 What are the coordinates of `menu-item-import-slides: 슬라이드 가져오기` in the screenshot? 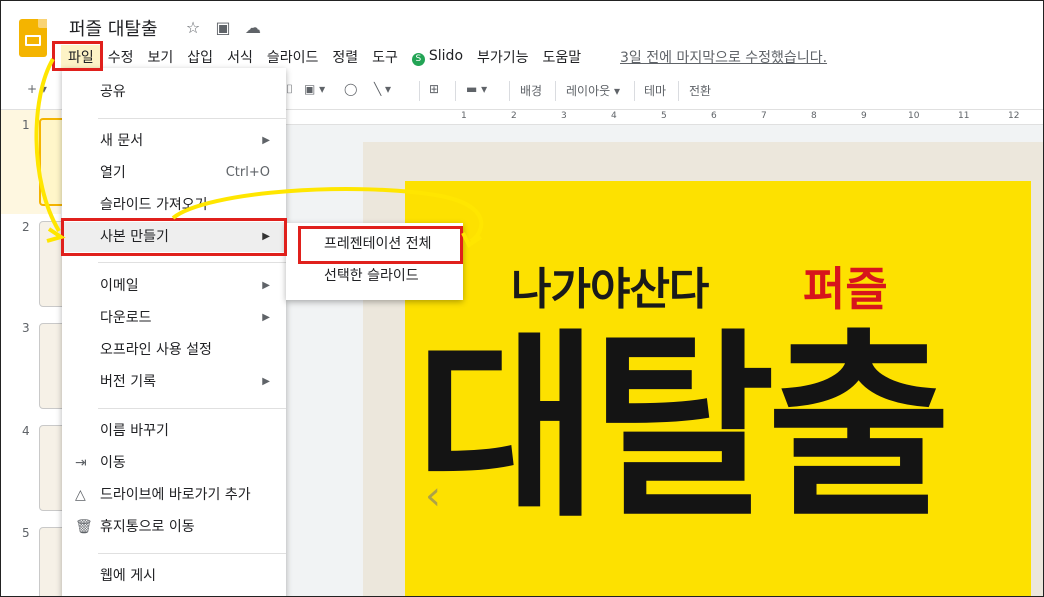 It's located at (174, 205).